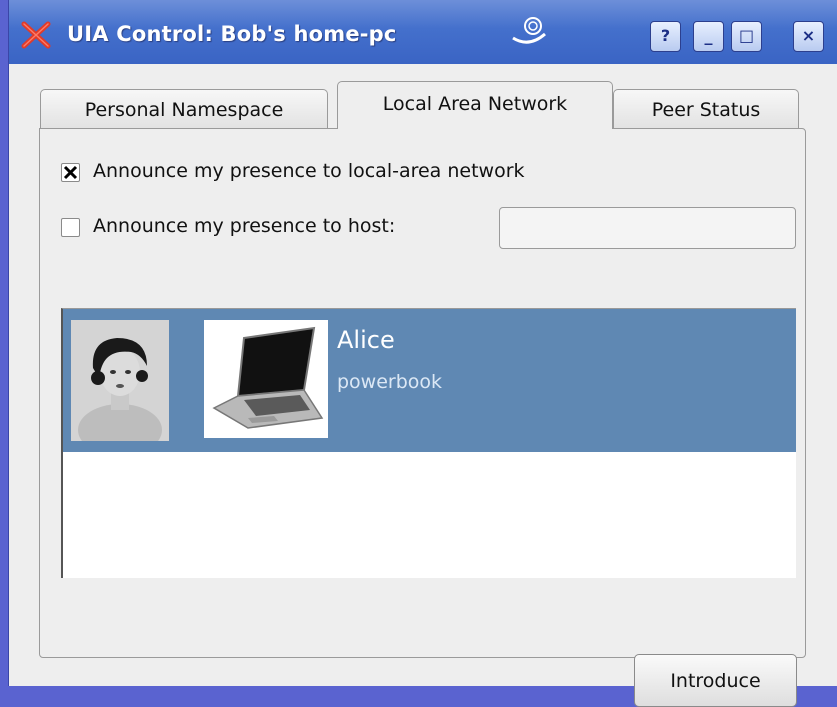 This screenshot has height=707, width=837. Describe the element at coordinates (390, 382) in the screenshot. I see `peer-device: powerbook` at that location.